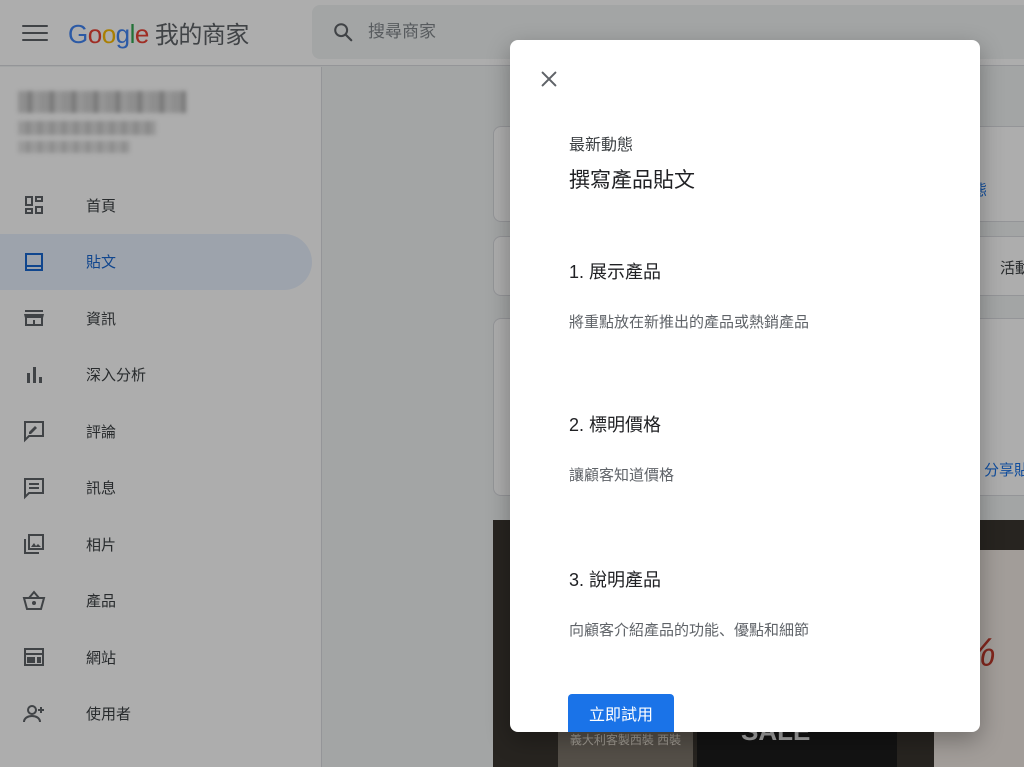 The image size is (1024, 767). I want to click on close-icon, so click(549, 79).